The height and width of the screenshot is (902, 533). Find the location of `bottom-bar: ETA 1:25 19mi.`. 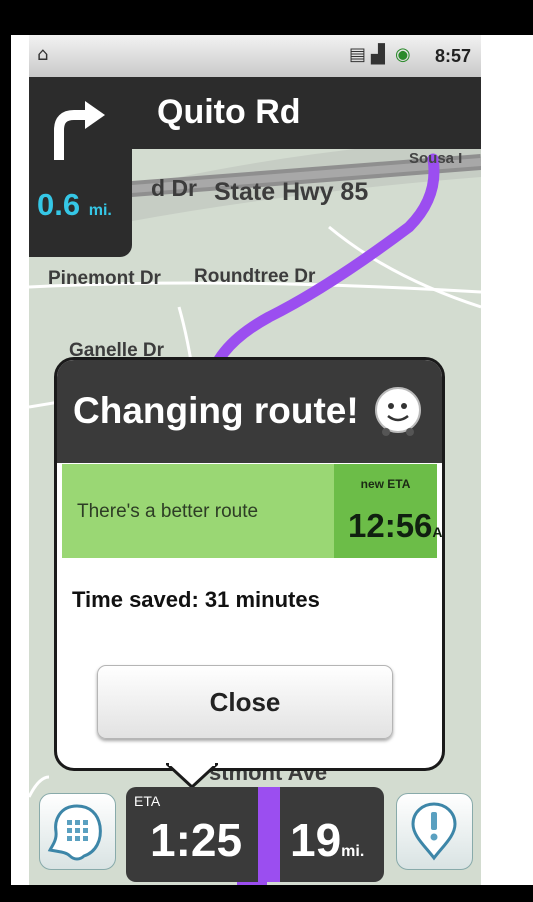

bottom-bar: ETA 1:25 19mi. is located at coordinates (255, 835).